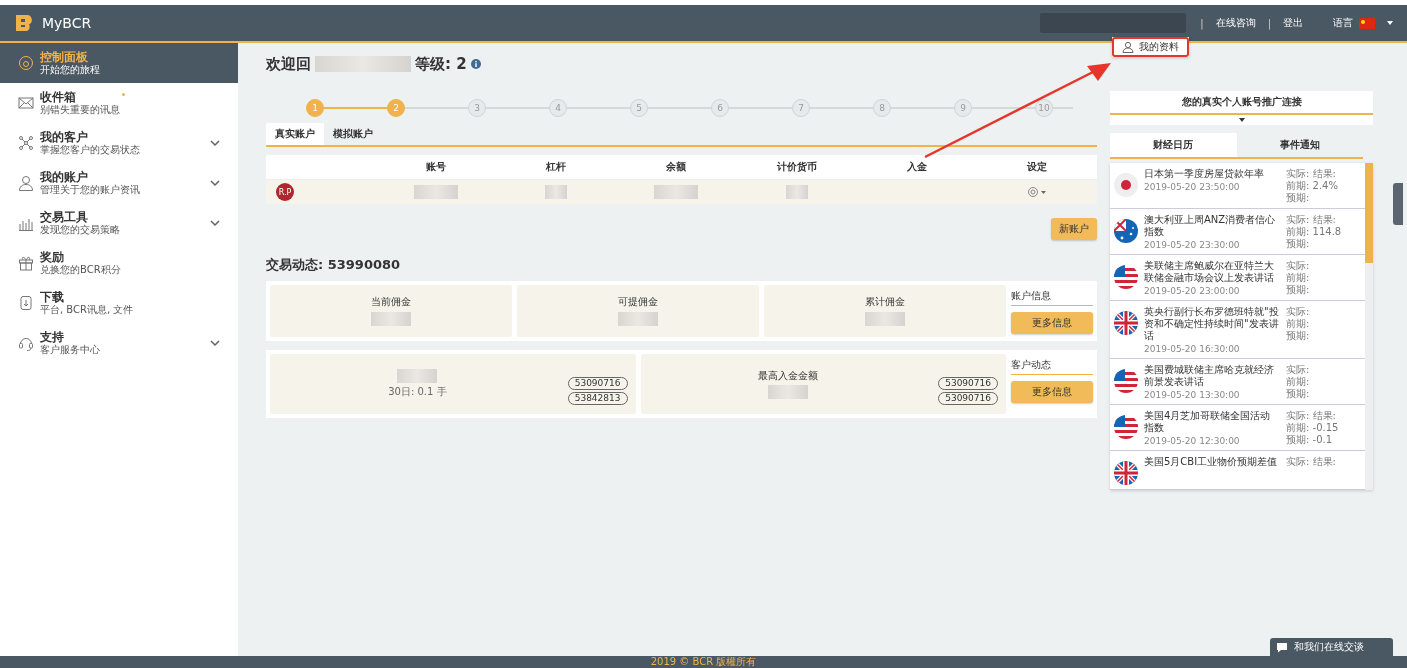 This screenshot has height=668, width=1407. What do you see at coordinates (58, 97) in the screenshot?
I see `nav-title: 收件箱` at bounding box center [58, 97].